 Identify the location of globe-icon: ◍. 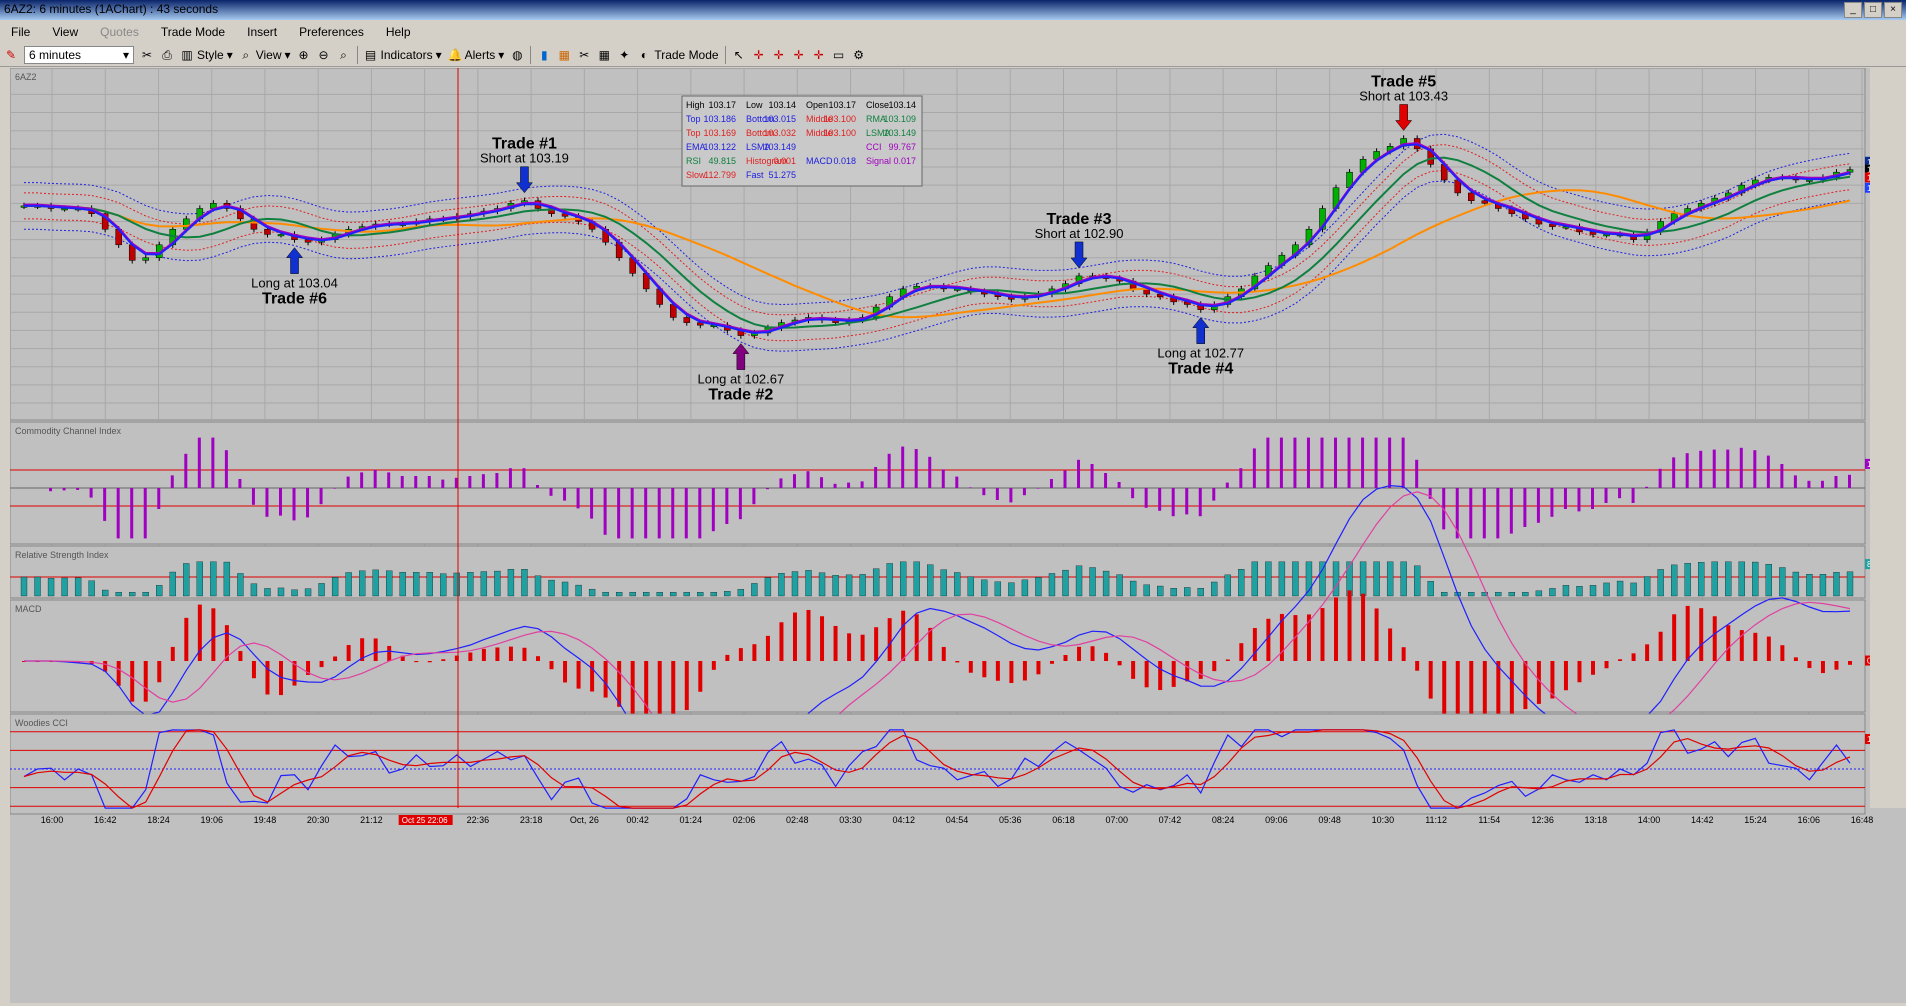
(517, 55).